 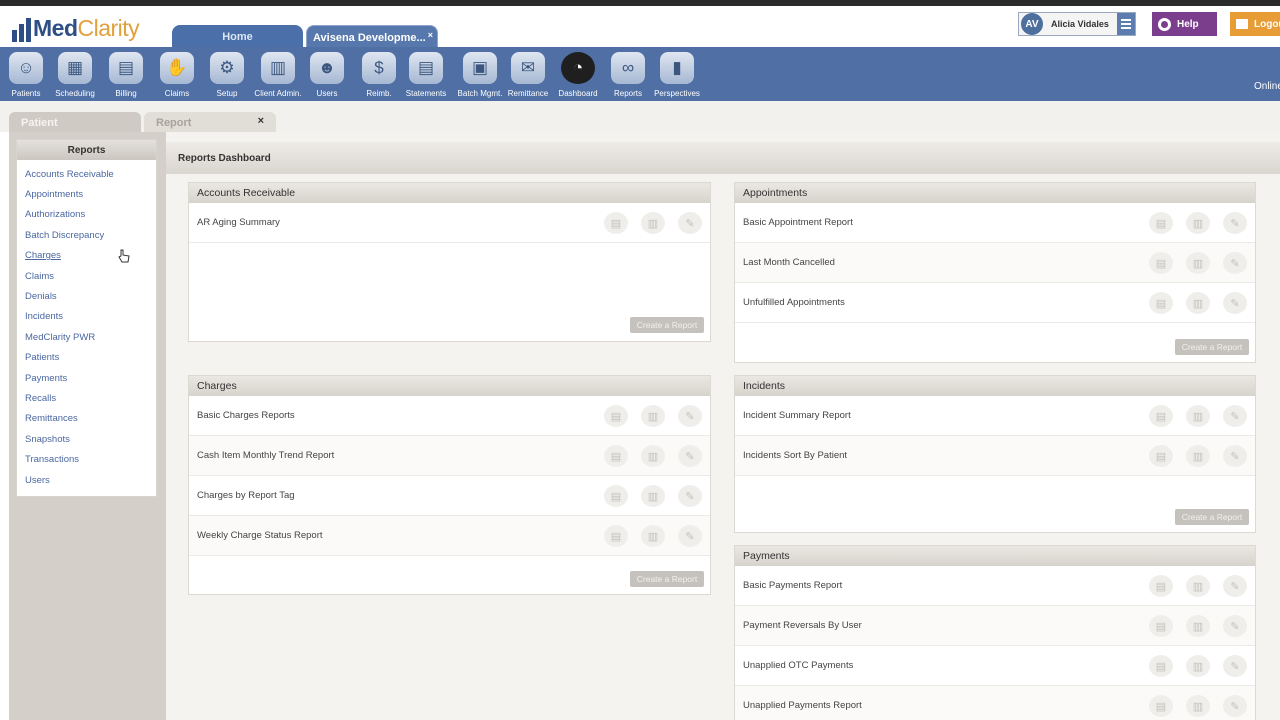 I want to click on help-button: Help, so click(x=1184, y=24).